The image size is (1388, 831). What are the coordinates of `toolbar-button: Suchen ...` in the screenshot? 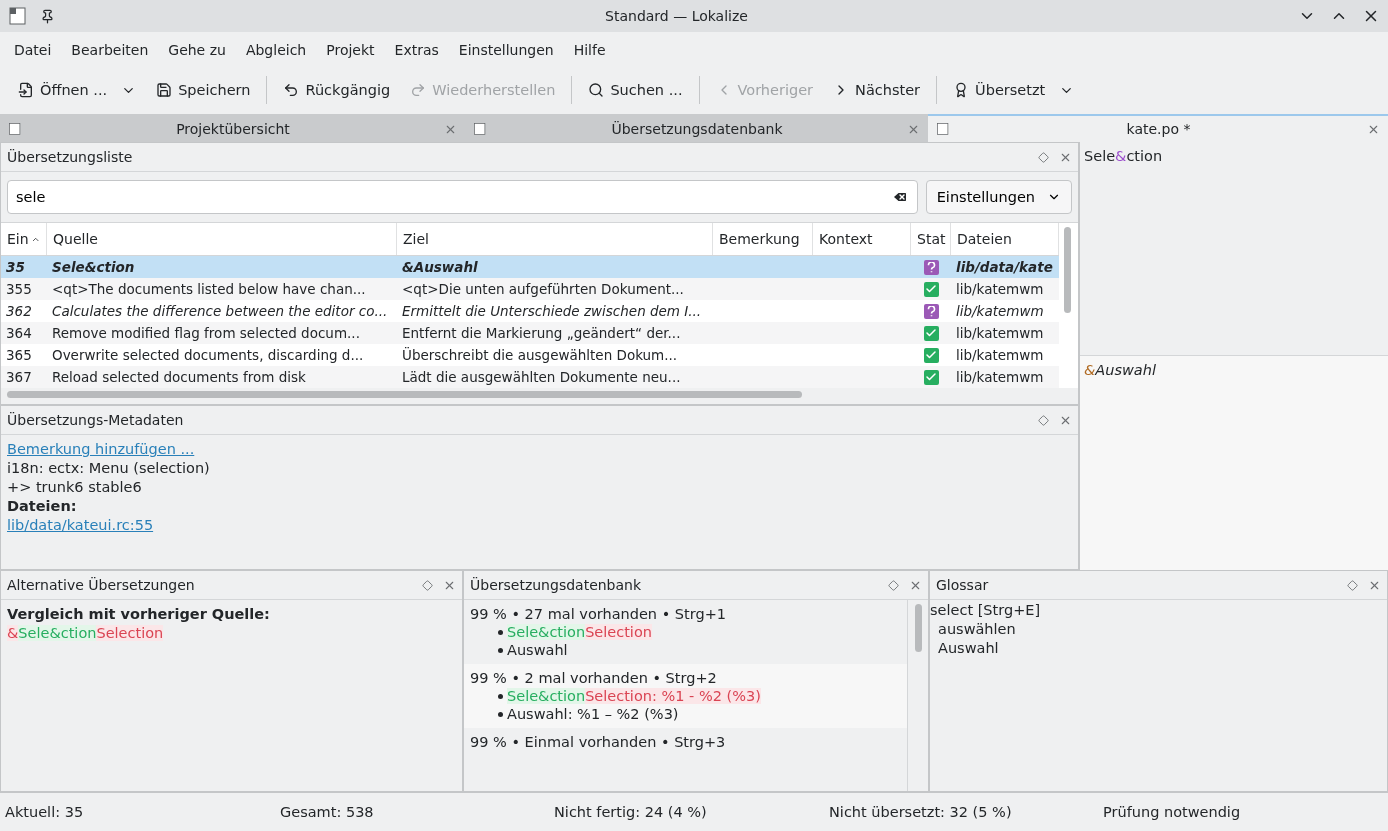 It's located at (635, 90).